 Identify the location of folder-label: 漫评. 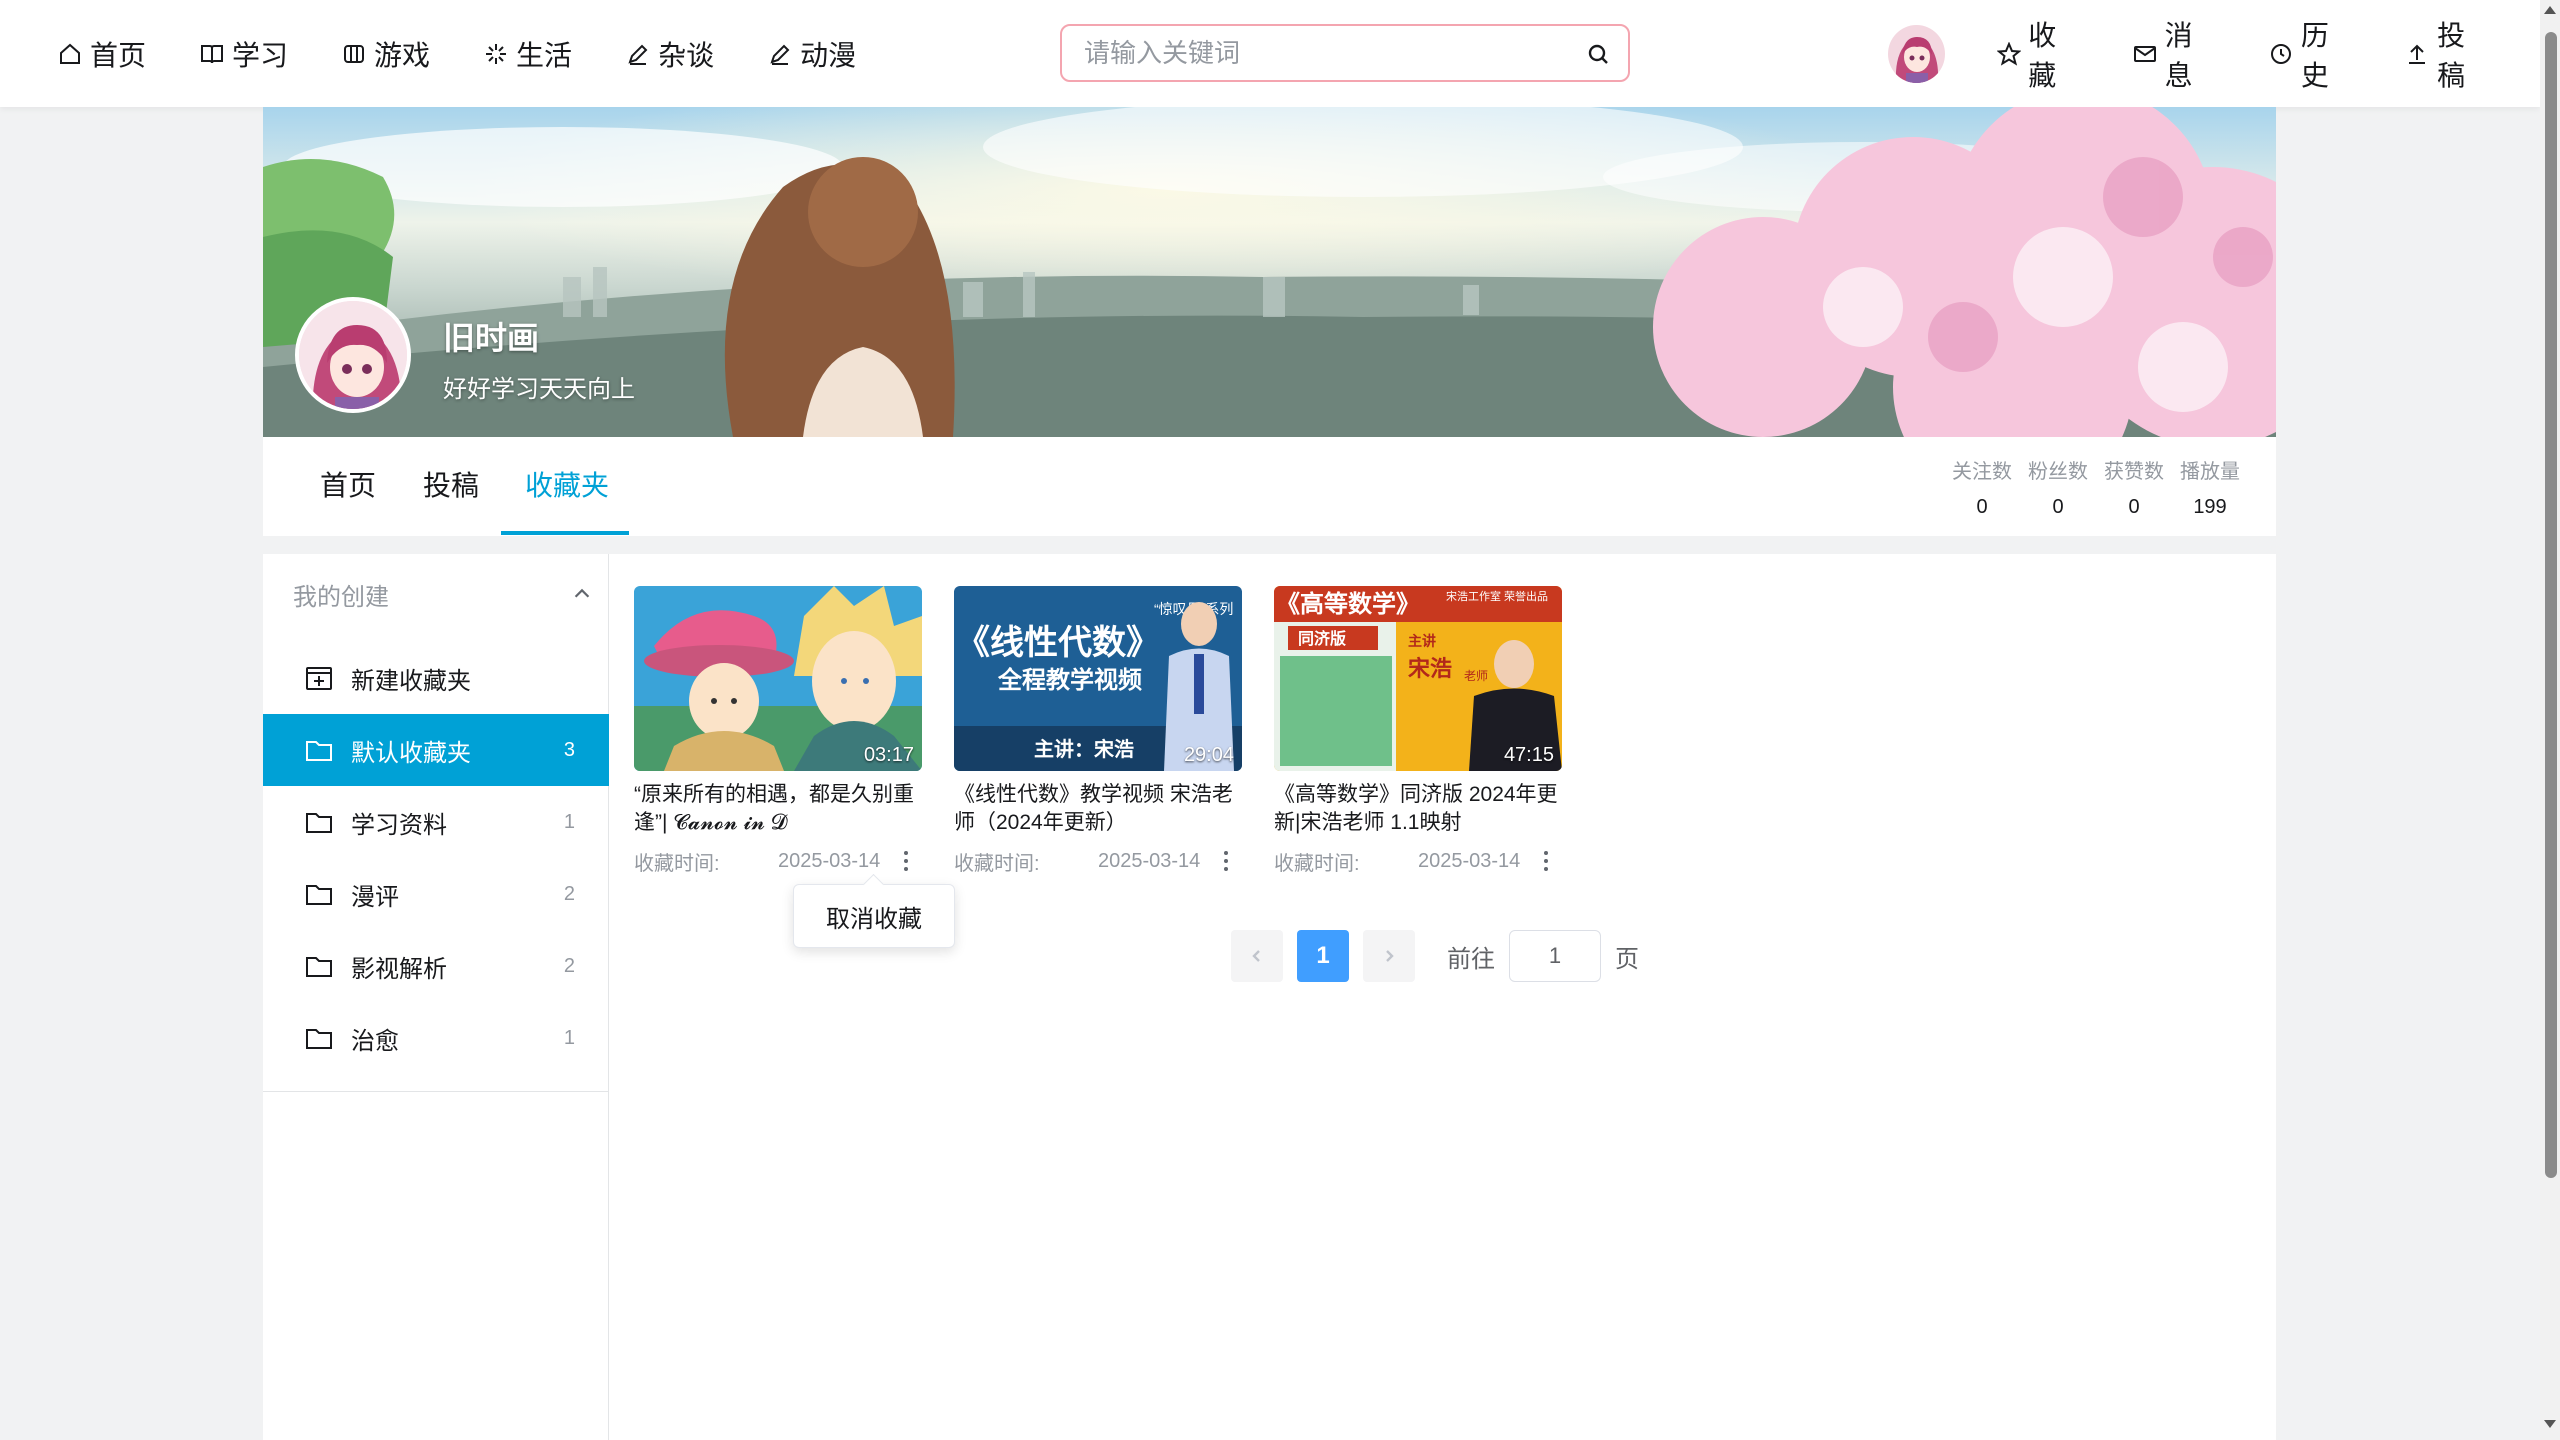
(375, 897).